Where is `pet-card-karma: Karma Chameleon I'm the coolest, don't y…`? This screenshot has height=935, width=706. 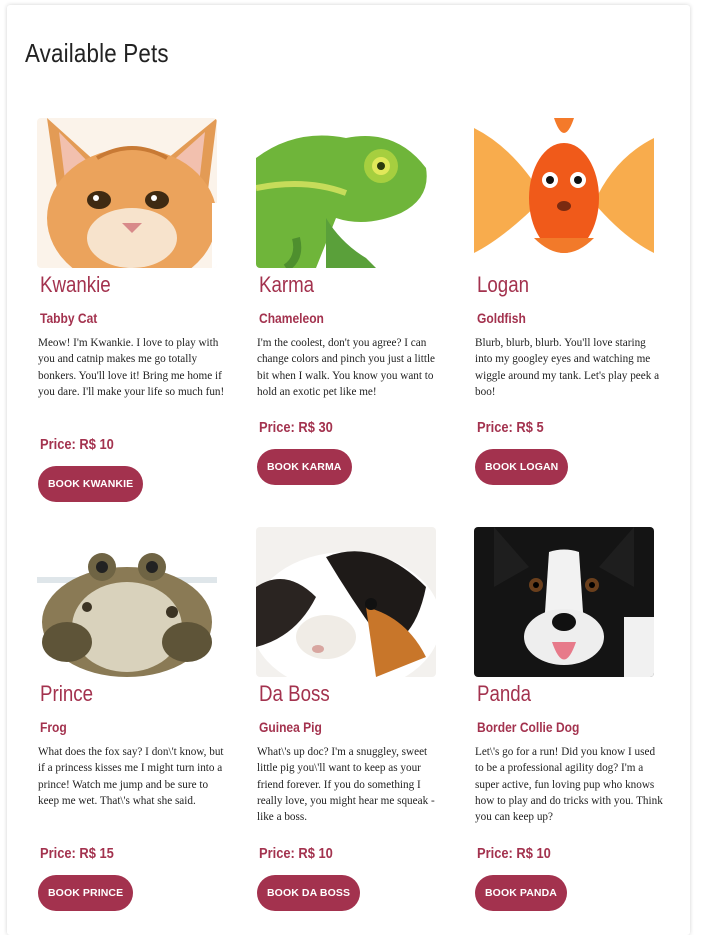
pet-card-karma: Karma Chameleon I'm the coolest, don't y… is located at coordinates (356, 301).